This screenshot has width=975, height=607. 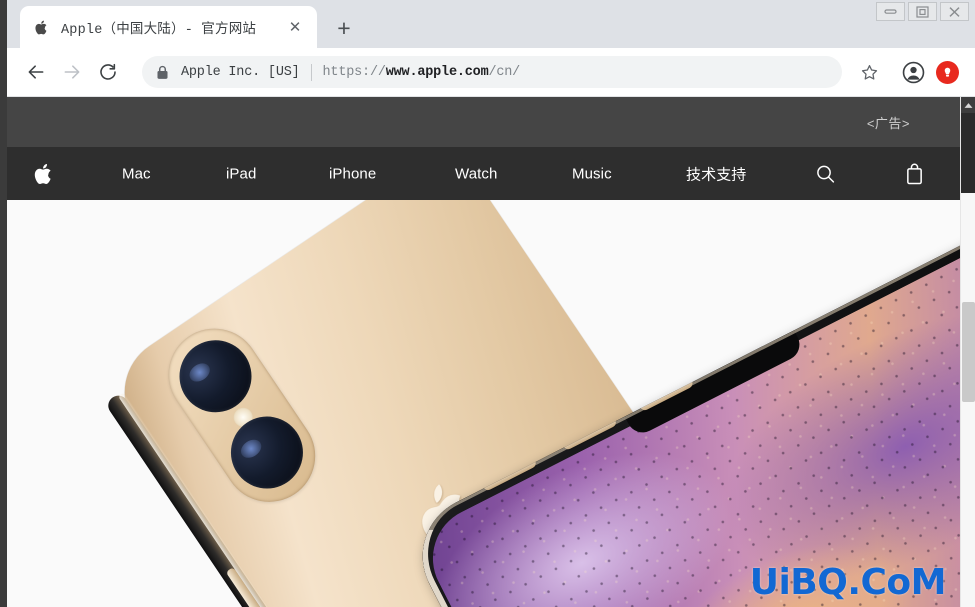 I want to click on url-scheme: https://, so click(x=354, y=72).